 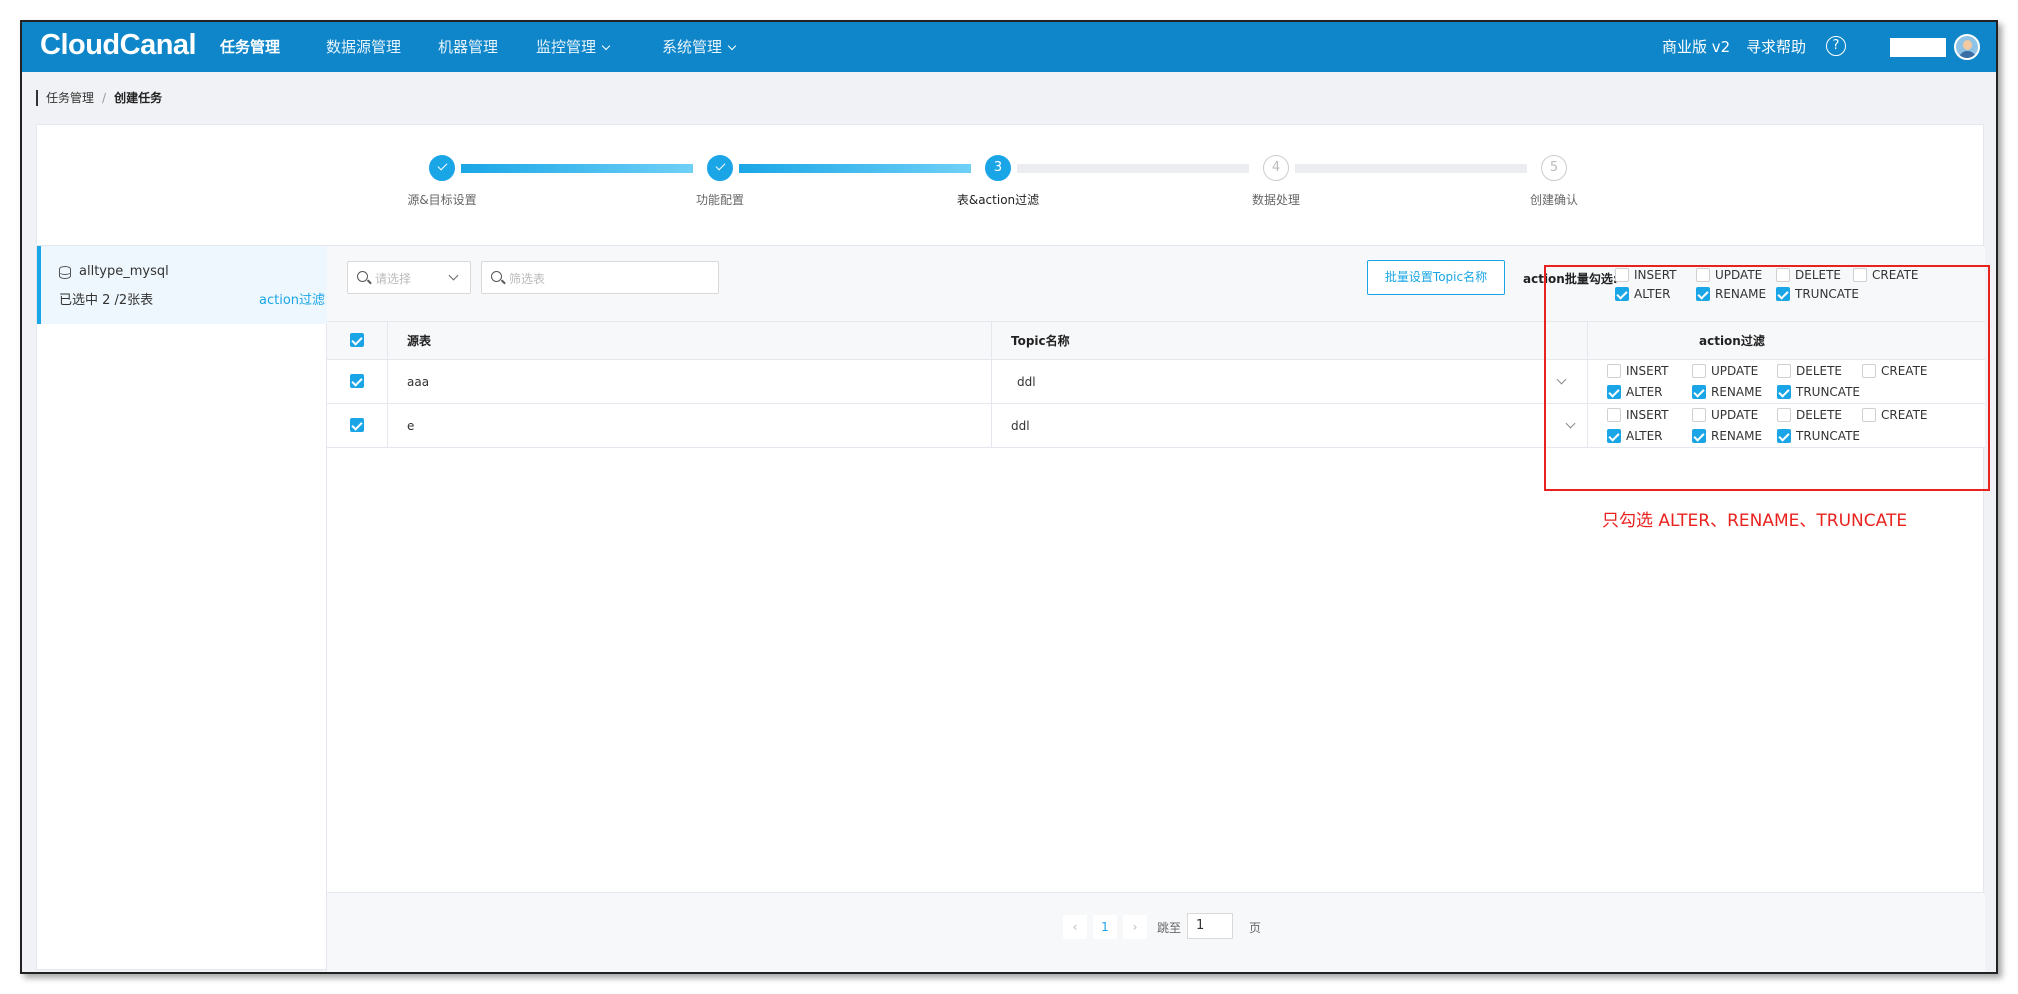 I want to click on breadcrumb: 任务管理 / 创建任务, so click(x=99, y=98).